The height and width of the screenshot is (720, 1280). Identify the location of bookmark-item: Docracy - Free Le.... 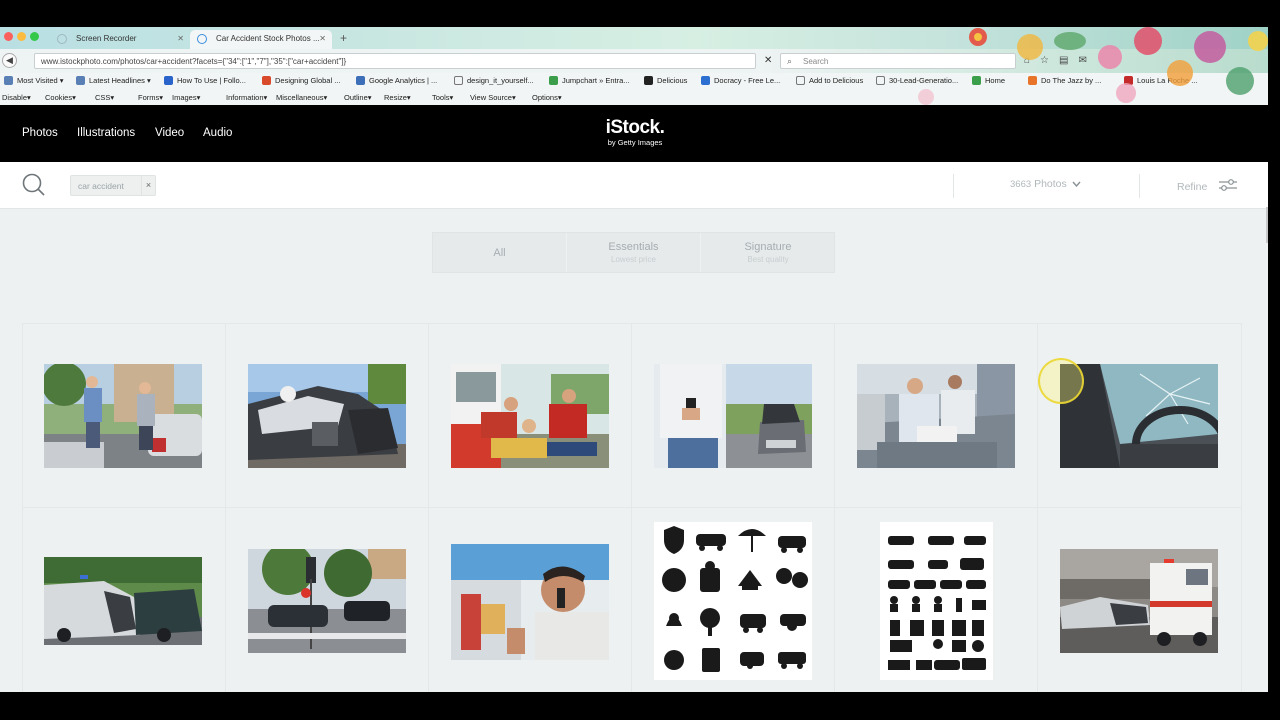
(740, 80).